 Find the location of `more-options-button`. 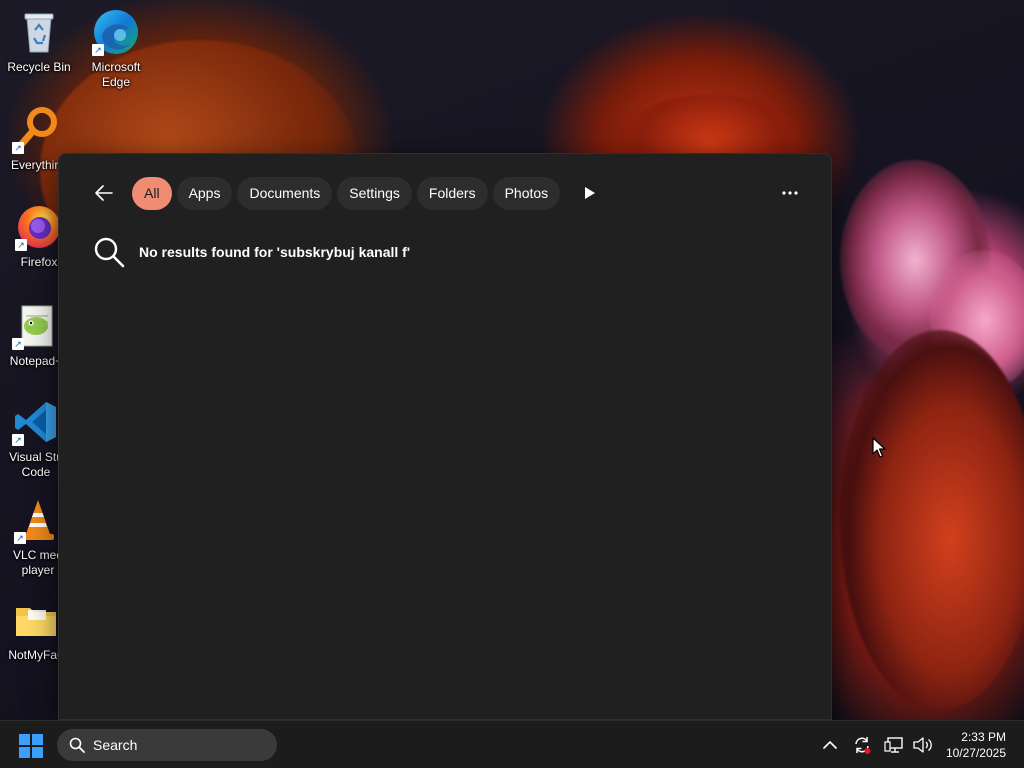

more-options-button is located at coordinates (790, 193).